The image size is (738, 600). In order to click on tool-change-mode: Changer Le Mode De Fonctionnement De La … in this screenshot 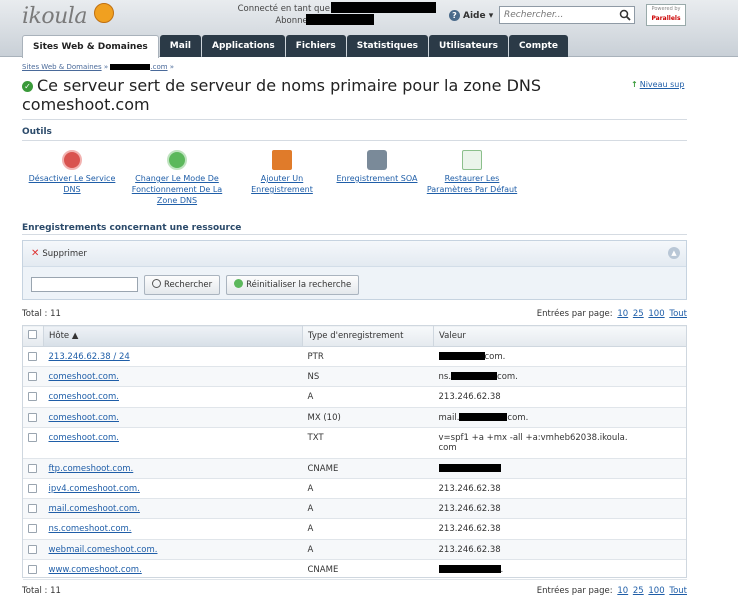, I will do `click(177, 178)`.